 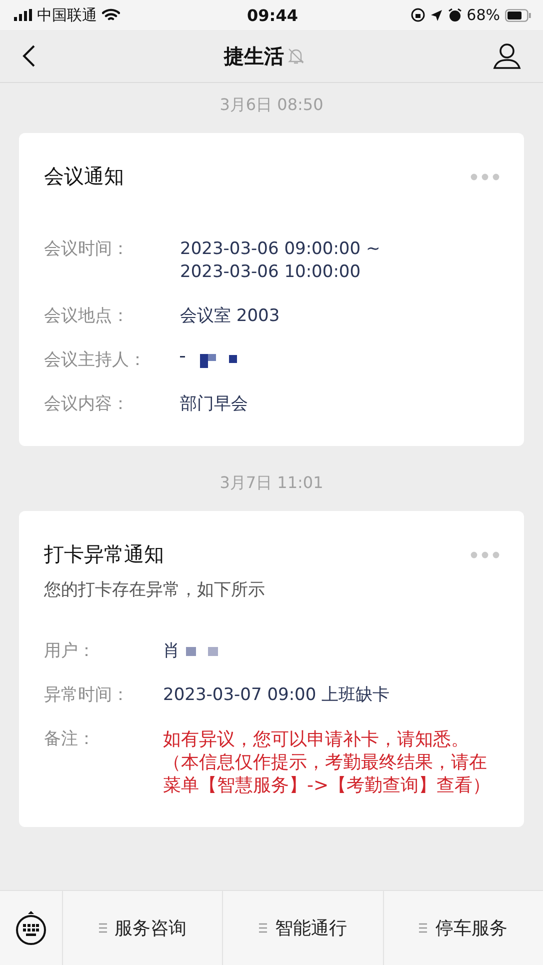 What do you see at coordinates (281, 261) in the screenshot?
I see `field-value: 2023-03-06 09:00:00 ~ 2023-03-06 10:00:00` at bounding box center [281, 261].